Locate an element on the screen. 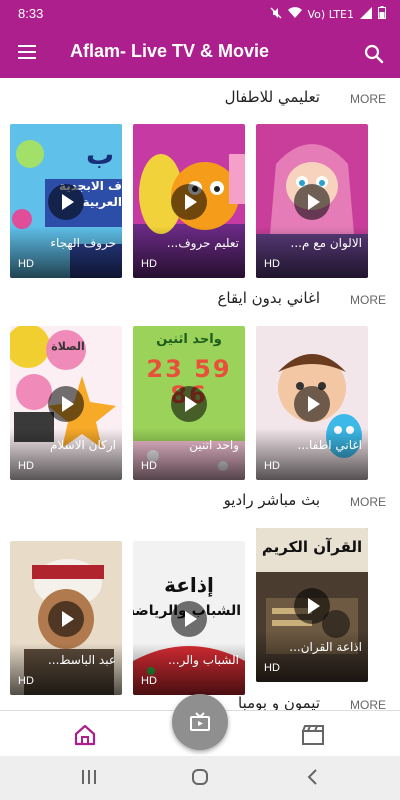 The width and height of the screenshot is (400, 800). video-card: الصلاة اركان الاسلام HD is located at coordinates (66, 403).